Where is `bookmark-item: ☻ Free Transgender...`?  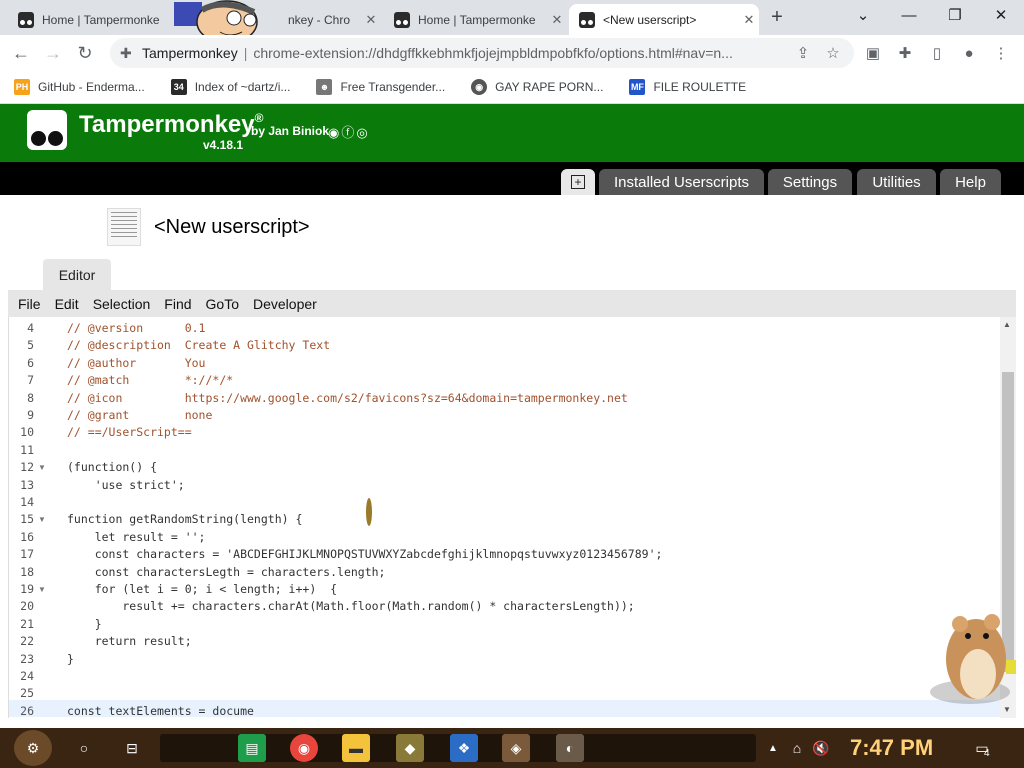 bookmark-item: ☻ Free Transgender... is located at coordinates (380, 87).